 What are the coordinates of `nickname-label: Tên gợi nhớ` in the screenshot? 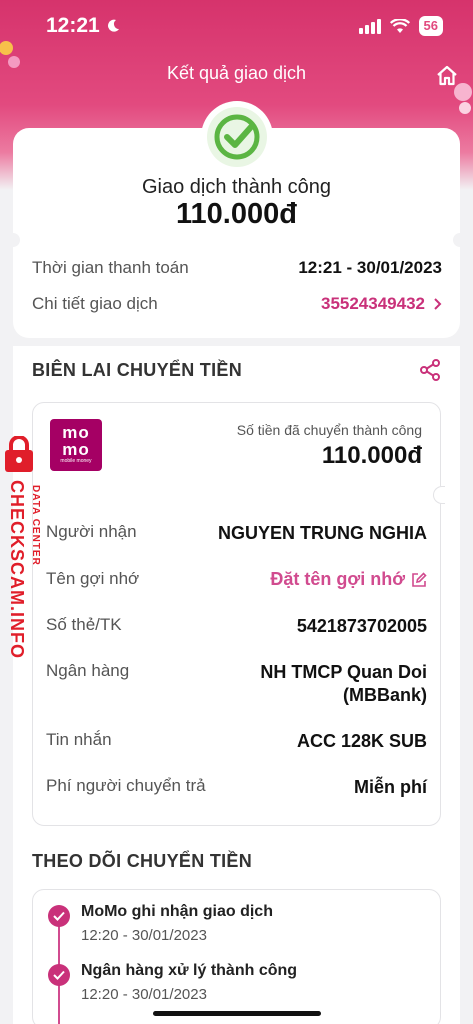 It's located at (93, 578).